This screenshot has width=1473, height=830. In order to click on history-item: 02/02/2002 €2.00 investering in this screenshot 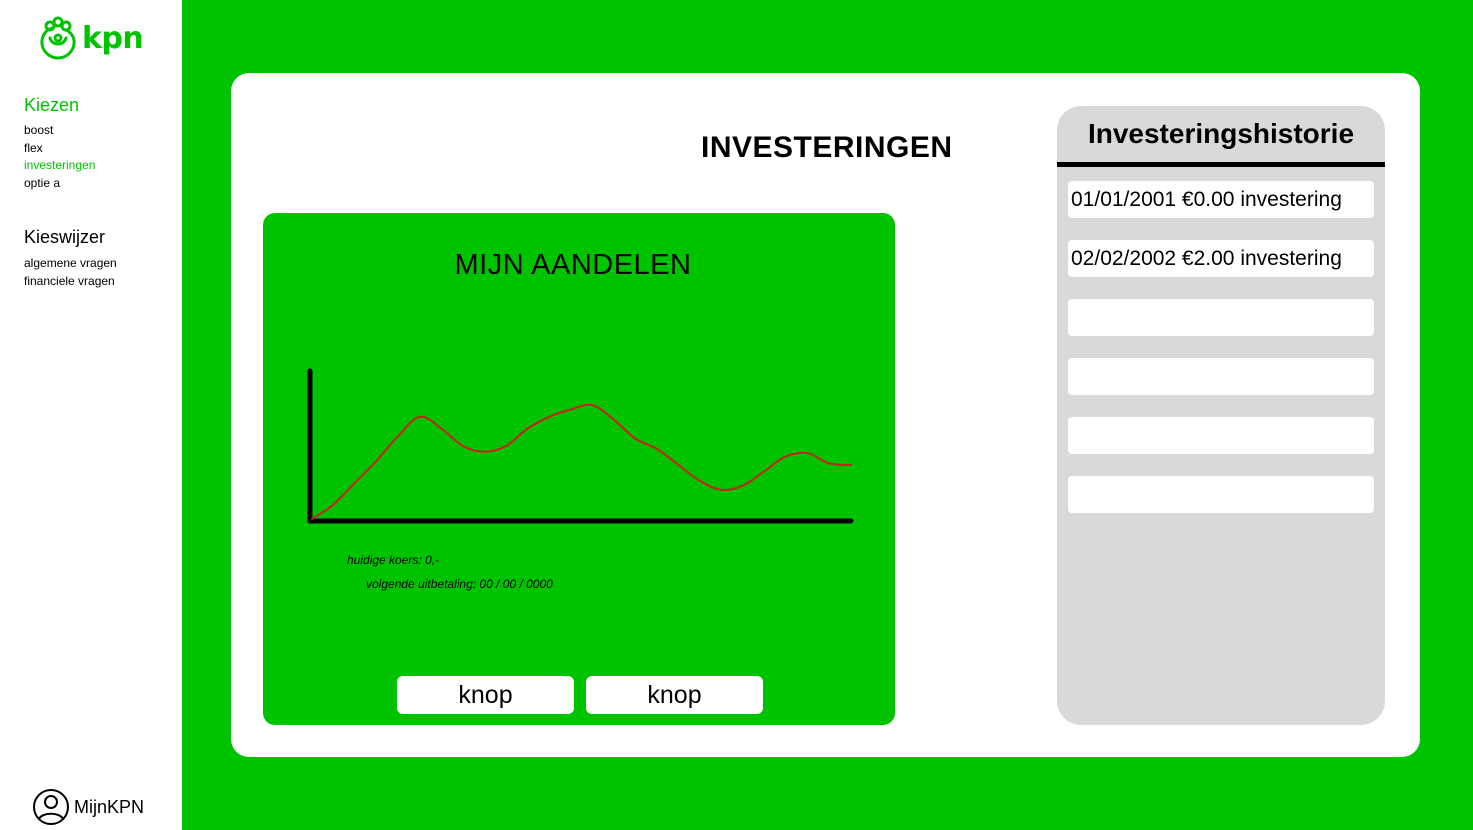, I will do `click(1221, 258)`.